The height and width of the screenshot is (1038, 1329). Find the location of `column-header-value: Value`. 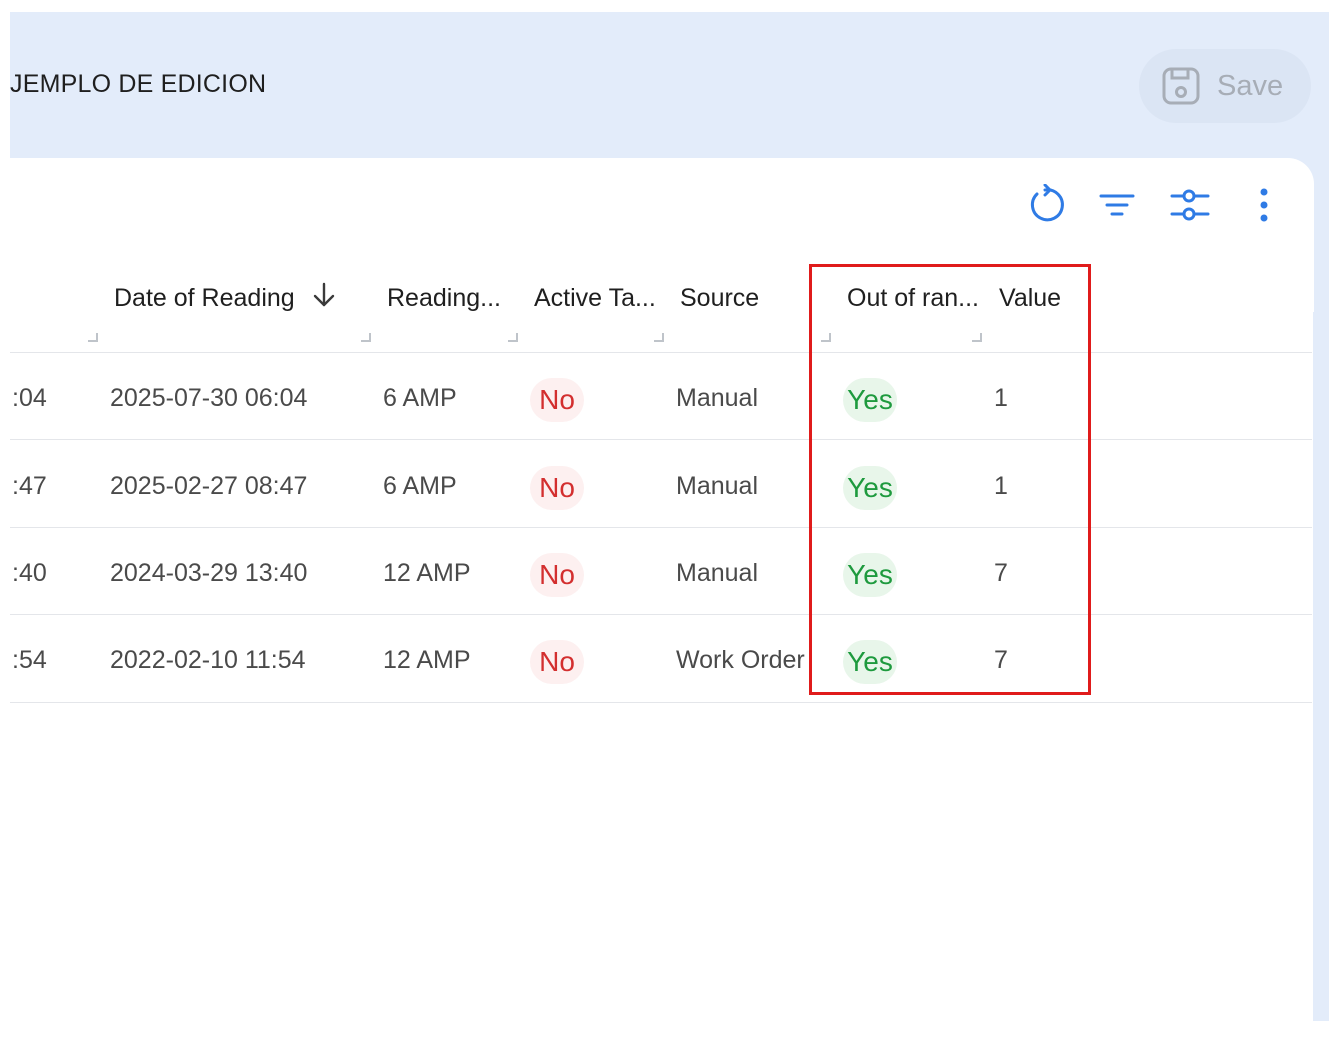

column-header-value: Value is located at coordinates (1030, 298).